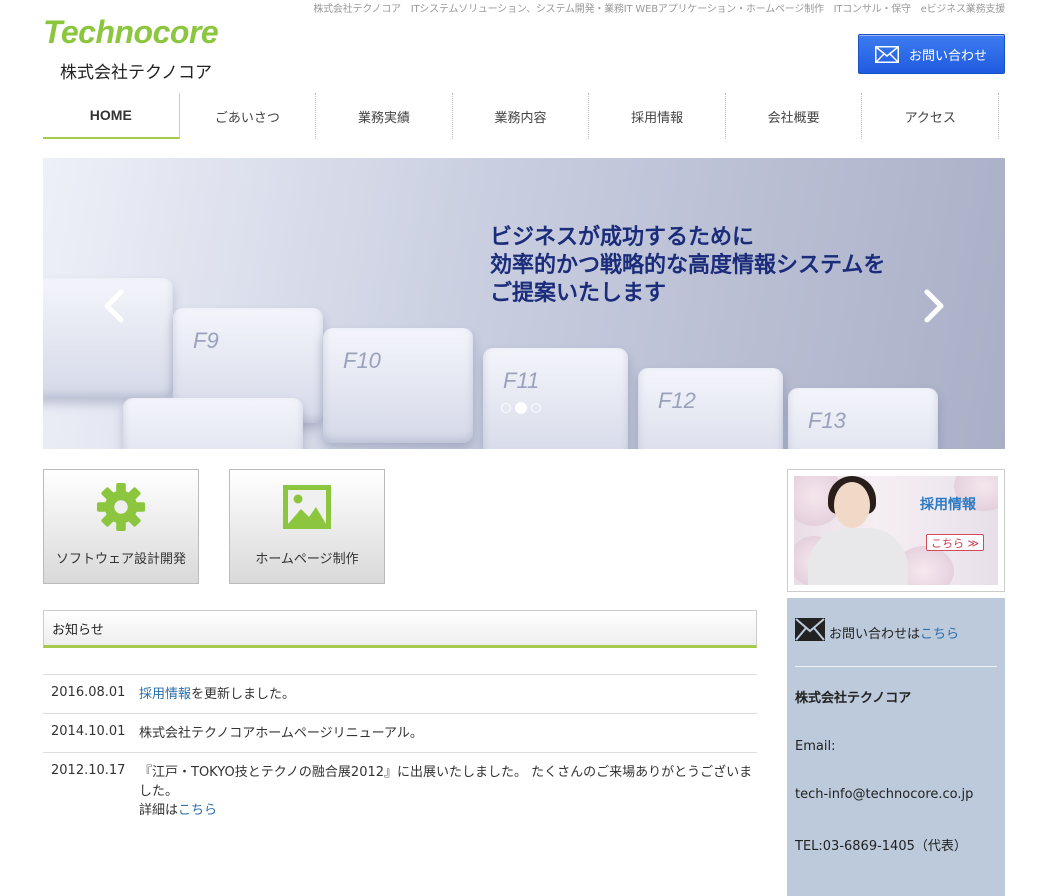 Image resolution: width=1041 pixels, height=896 pixels. Describe the element at coordinates (881, 846) in the screenshot. I see `sidebar-tel: TEL:03-6869-1405（代表）` at that location.